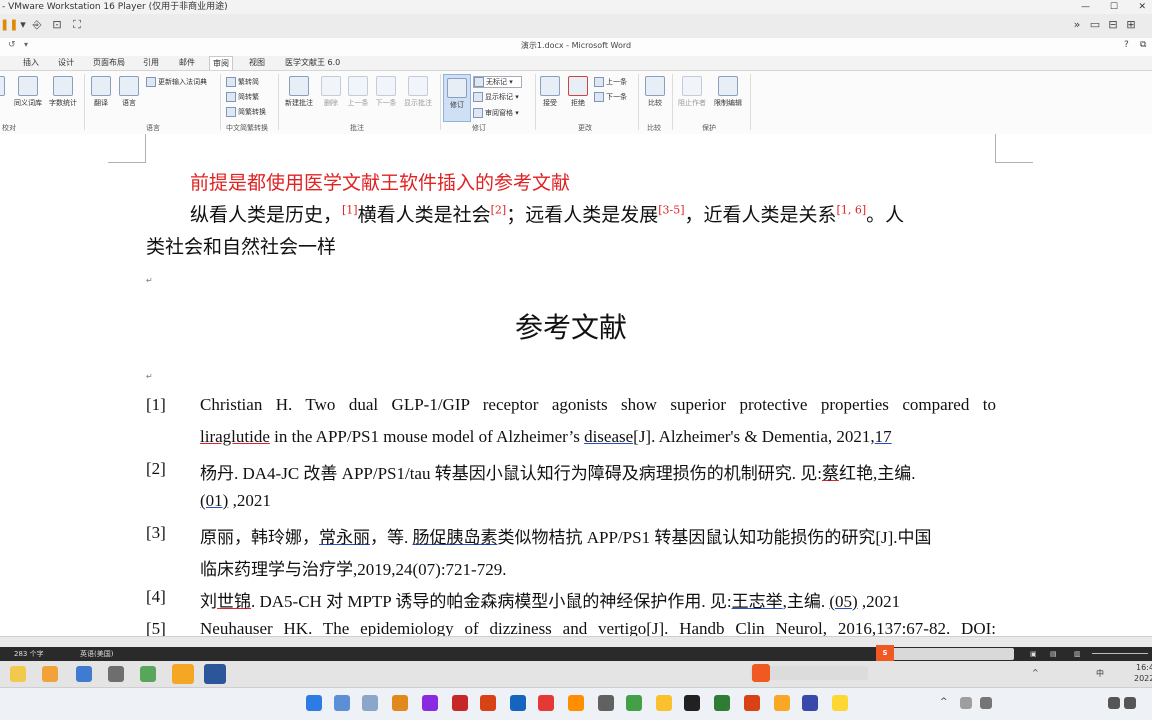 Image resolution: width=1152 pixels, height=720 pixels. What do you see at coordinates (358, 92) in the screenshot?
I see `previous-comment-button: 上一条` at bounding box center [358, 92].